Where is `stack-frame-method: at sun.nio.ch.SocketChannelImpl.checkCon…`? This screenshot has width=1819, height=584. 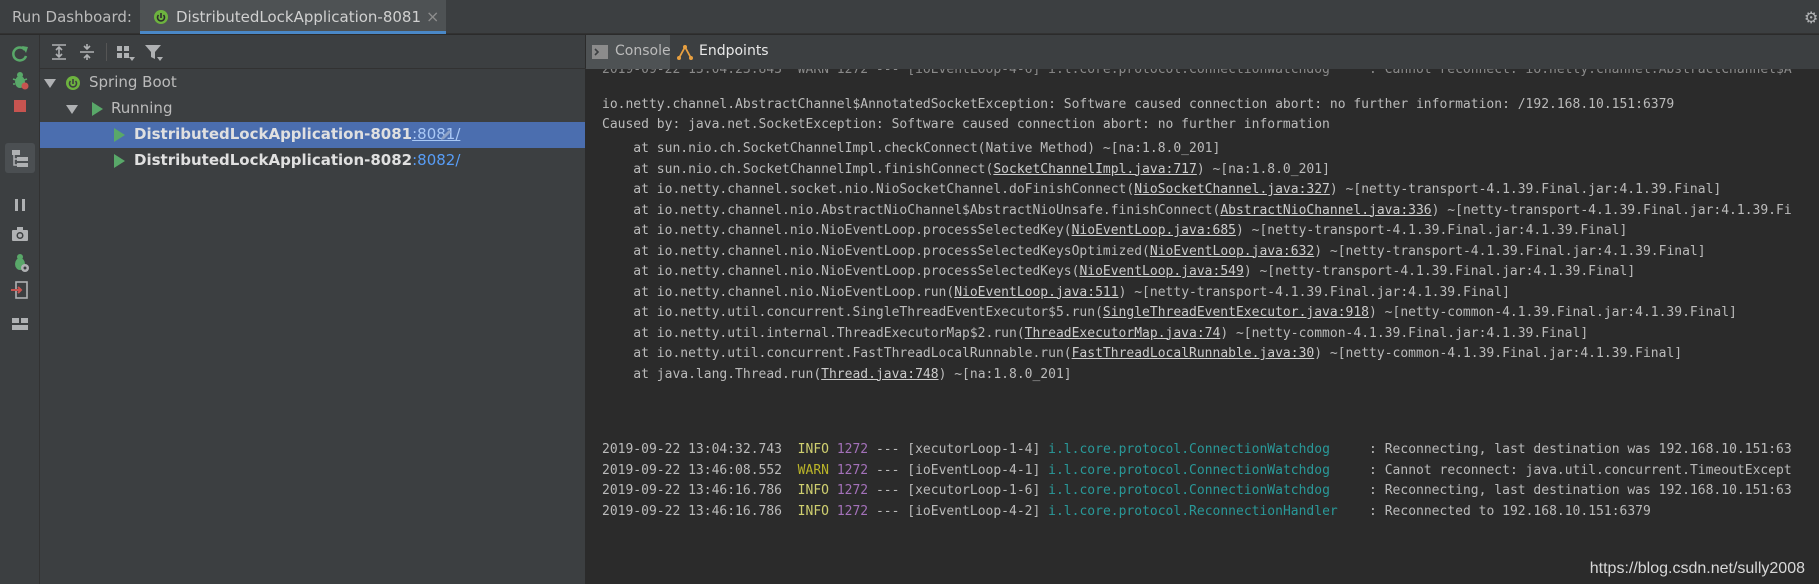 stack-frame-method: at sun.nio.ch.SocketChannelImpl.checkCon… is located at coordinates (911, 148).